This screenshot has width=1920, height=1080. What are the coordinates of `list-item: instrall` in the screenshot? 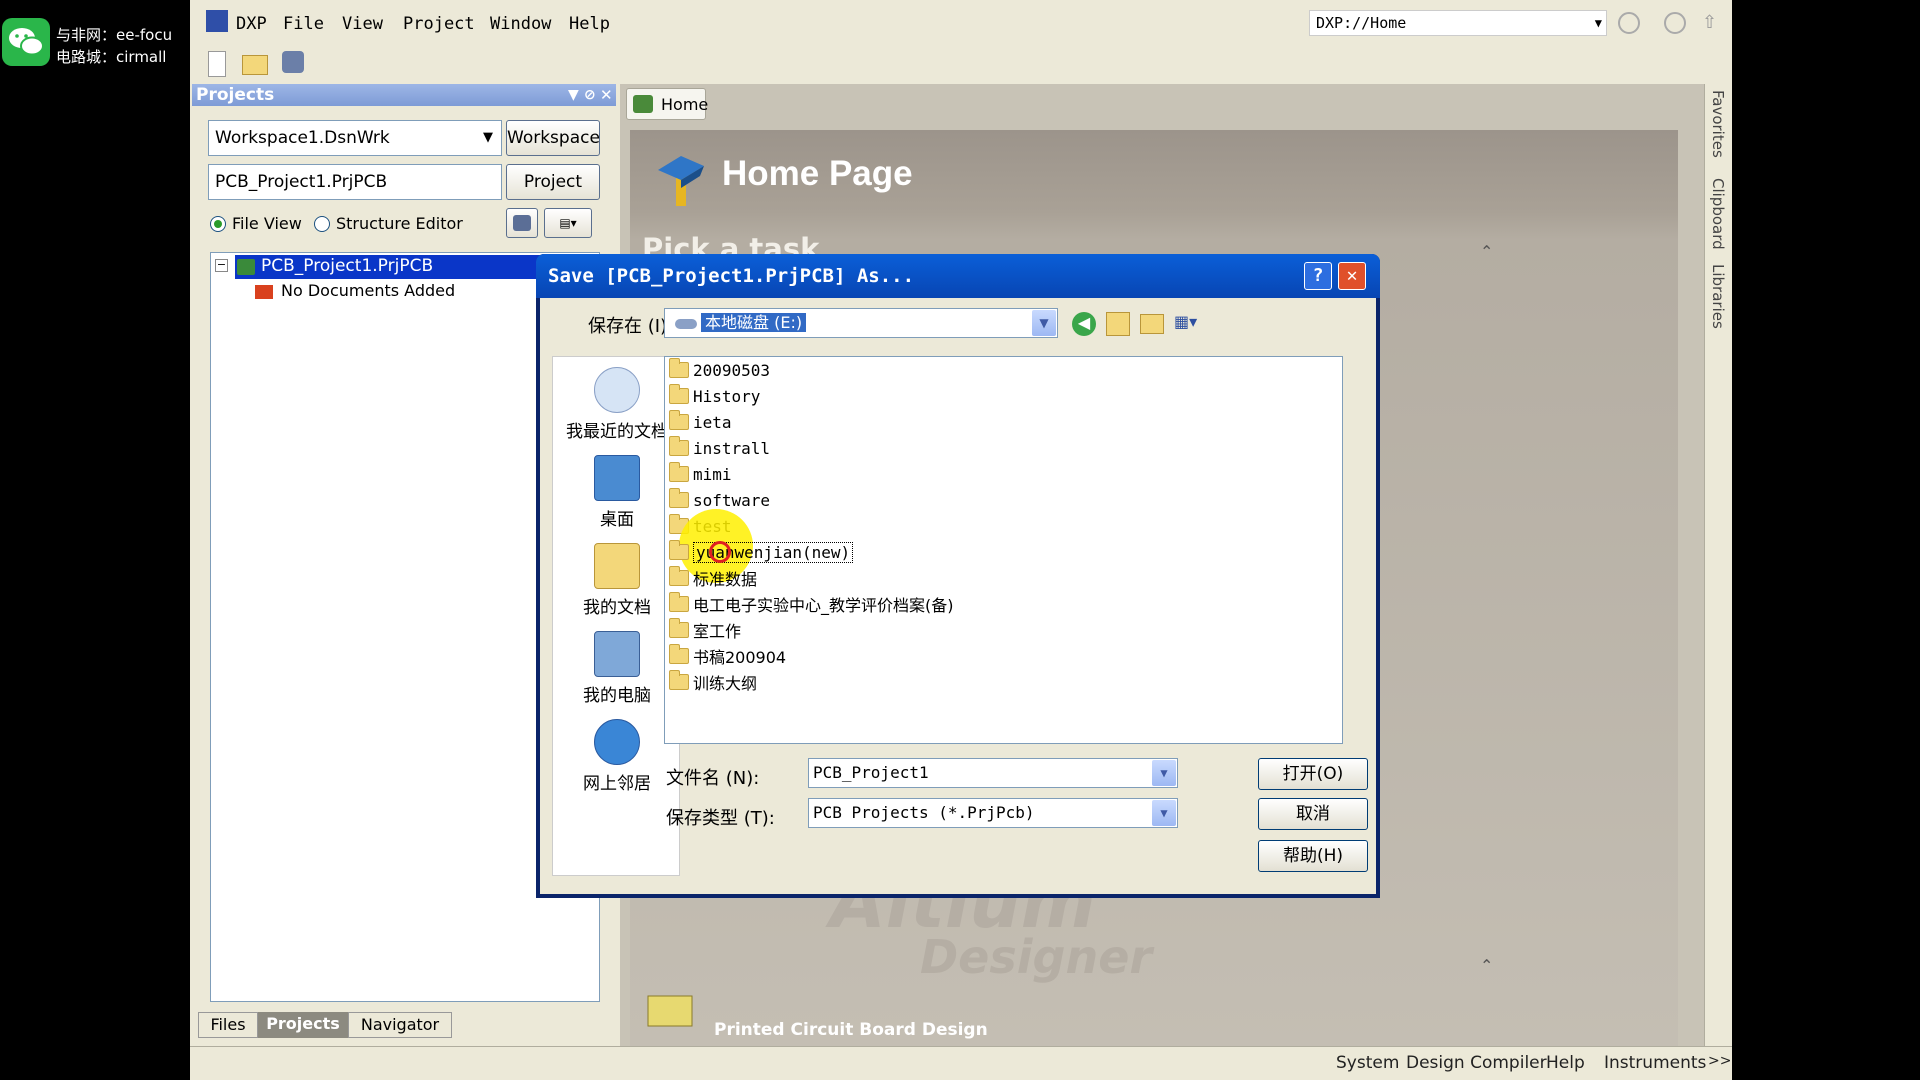 It's located at (719, 448).